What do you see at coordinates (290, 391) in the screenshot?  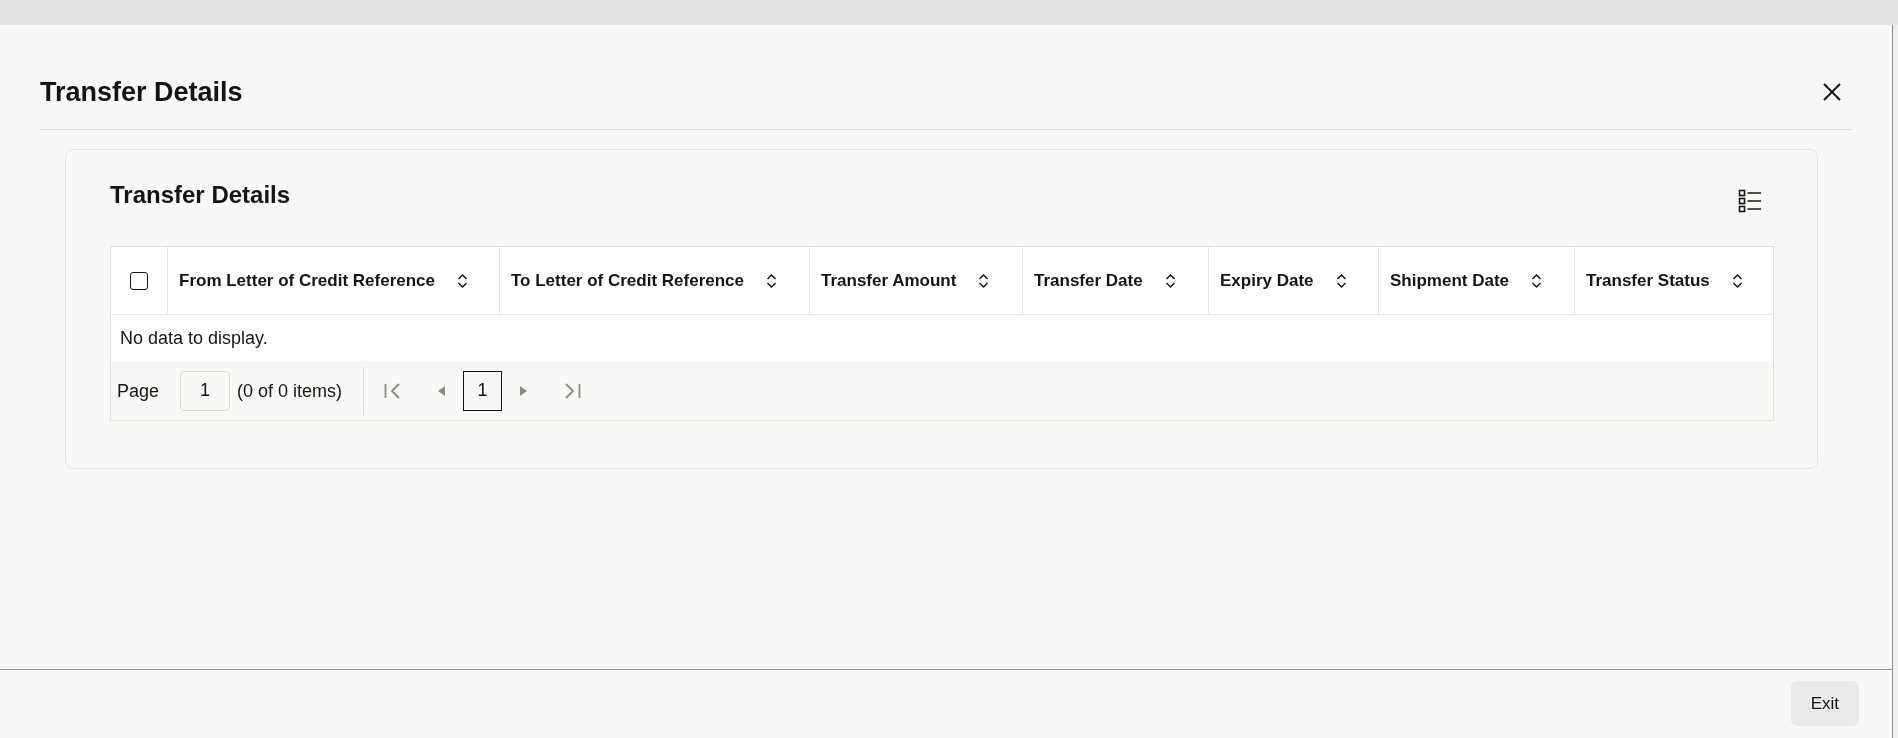 I see `item-count: (0 of 0 items)` at bounding box center [290, 391].